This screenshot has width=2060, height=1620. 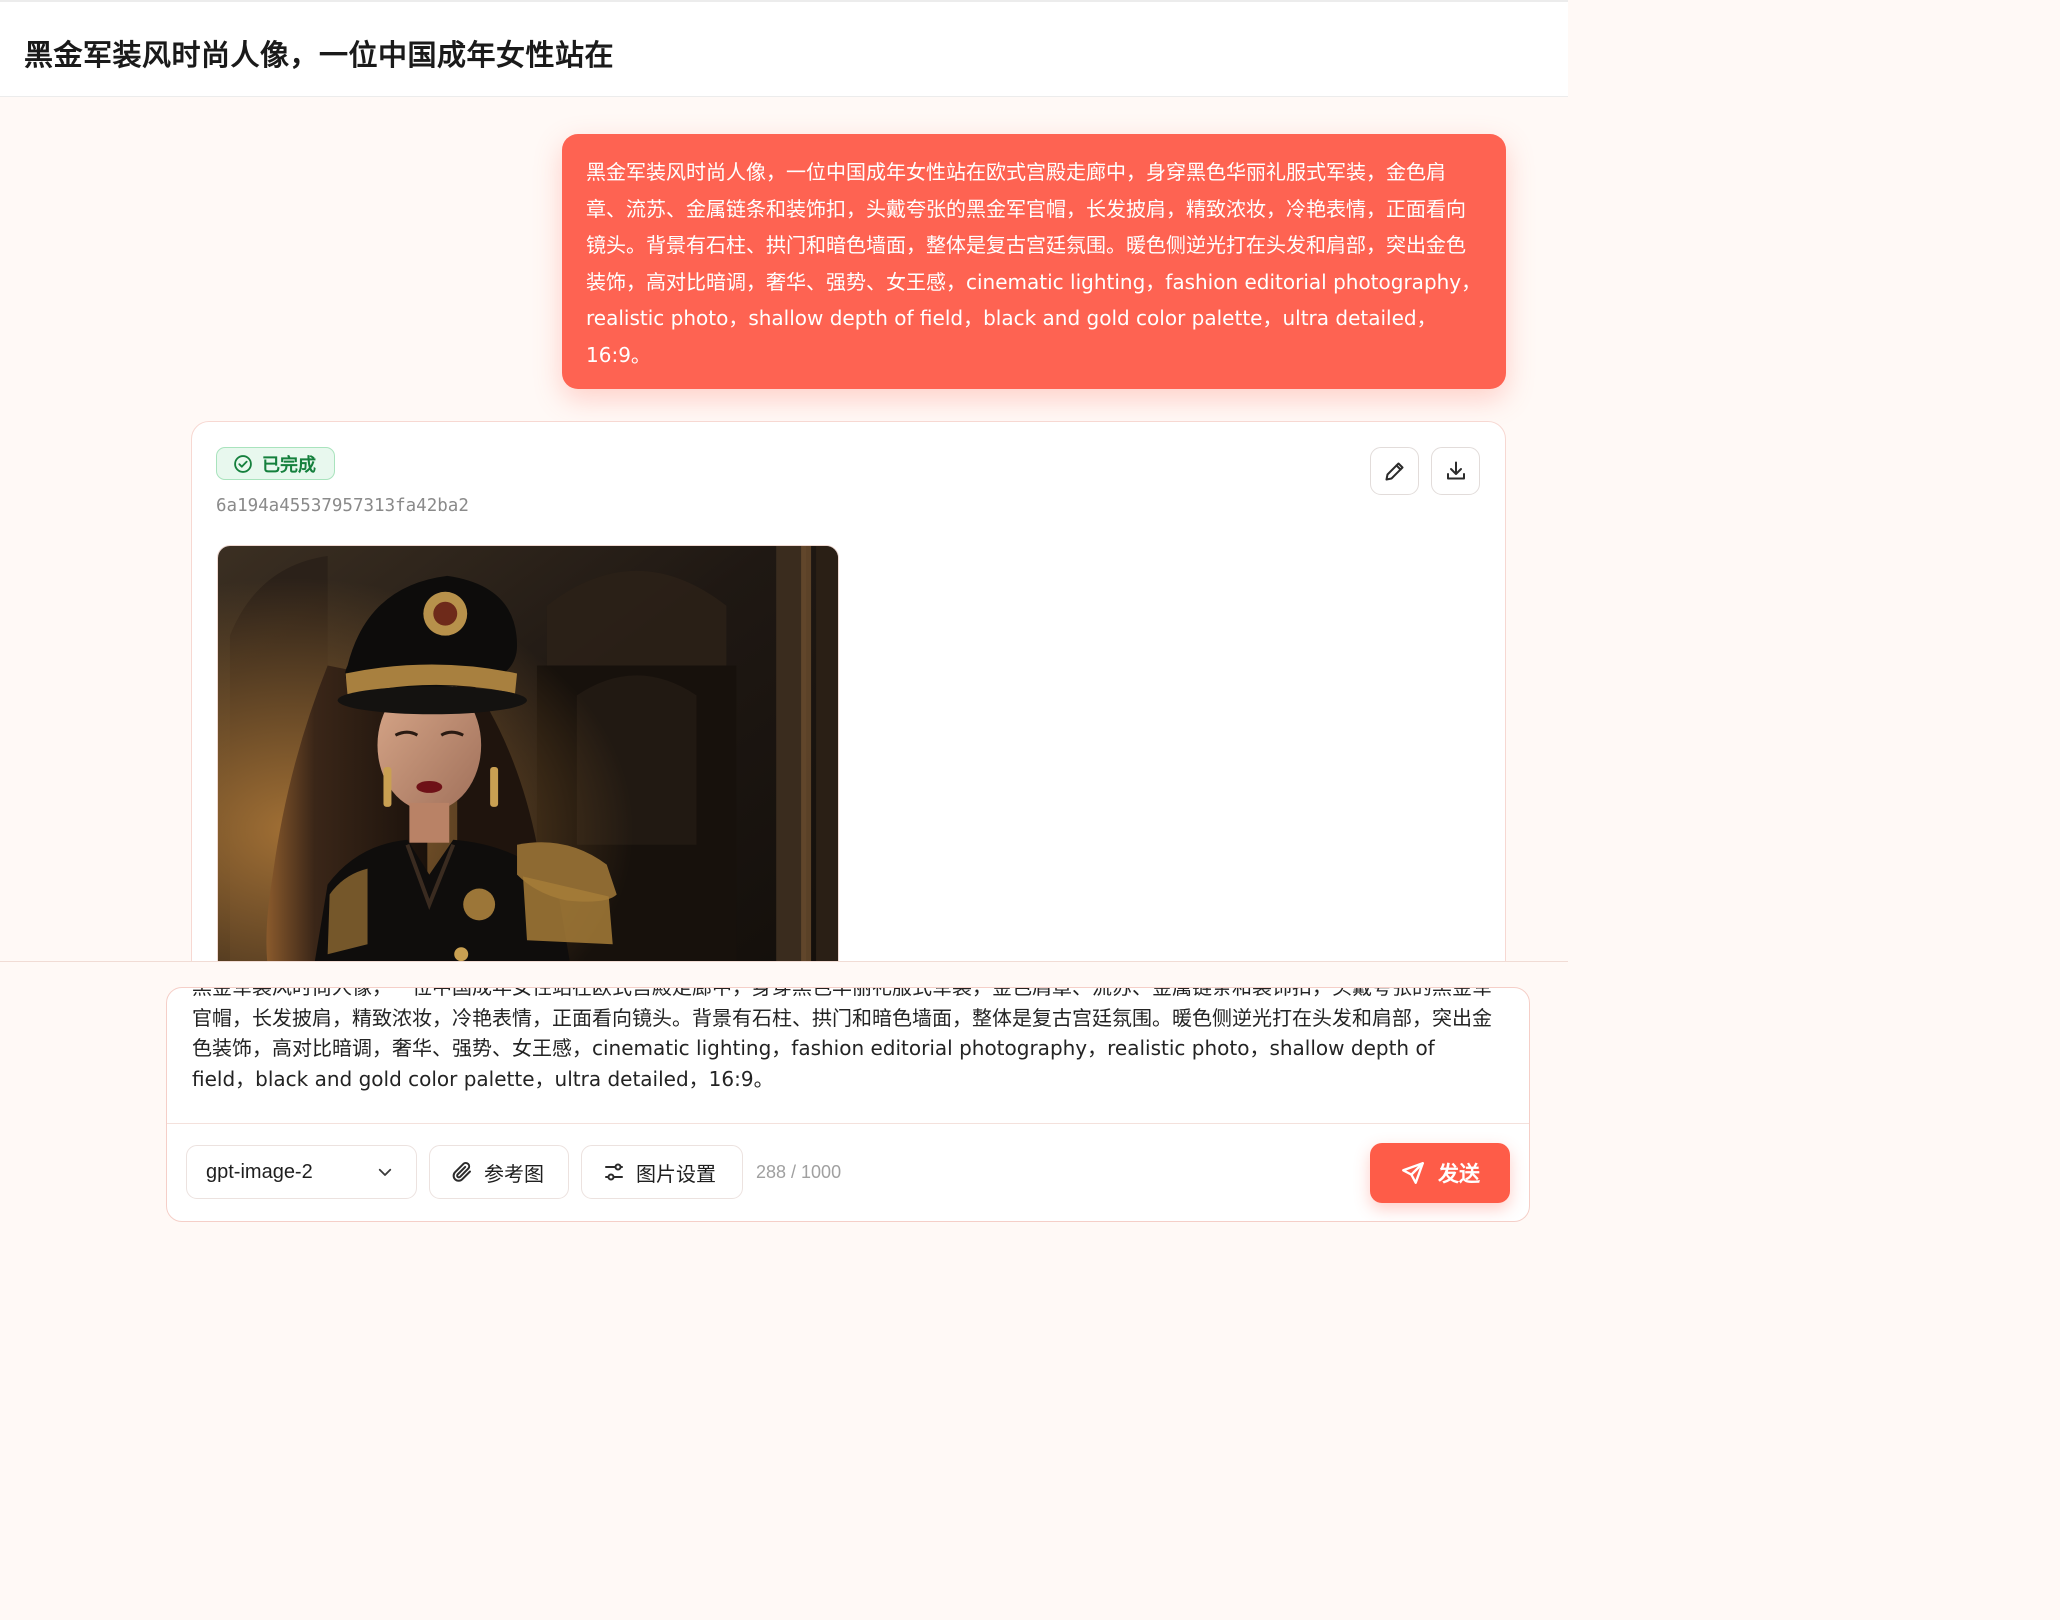 I want to click on chevron-down-icon, so click(x=385, y=1172).